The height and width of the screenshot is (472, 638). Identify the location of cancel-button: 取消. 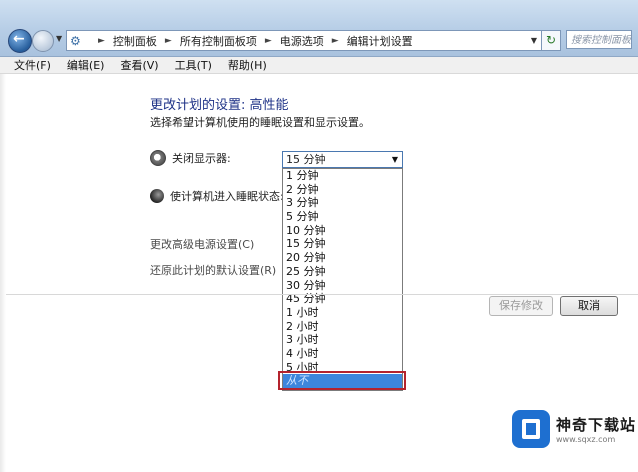
(589, 306).